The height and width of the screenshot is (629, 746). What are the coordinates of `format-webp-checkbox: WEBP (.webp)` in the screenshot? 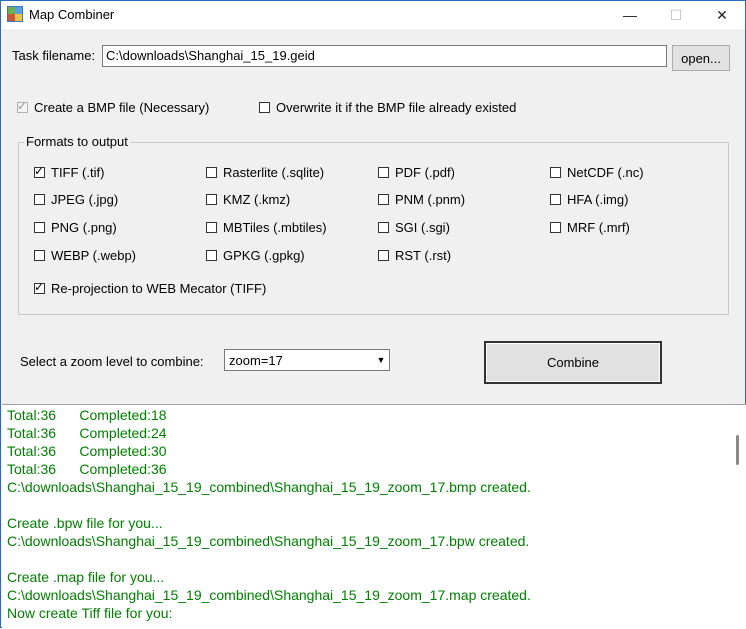 It's located at (85, 255).